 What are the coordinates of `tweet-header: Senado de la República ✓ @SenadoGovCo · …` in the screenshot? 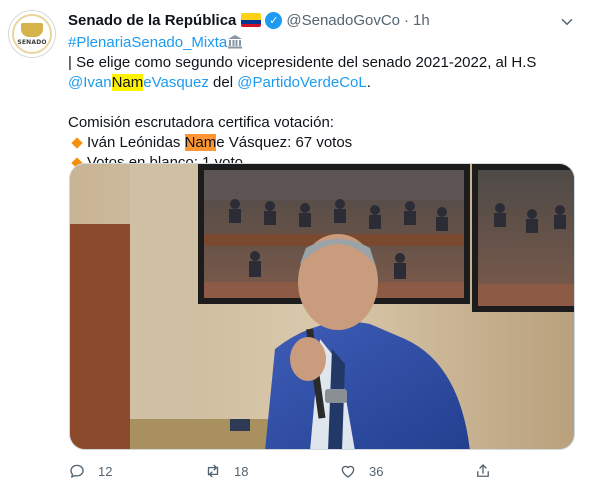 It's located at (249, 20).